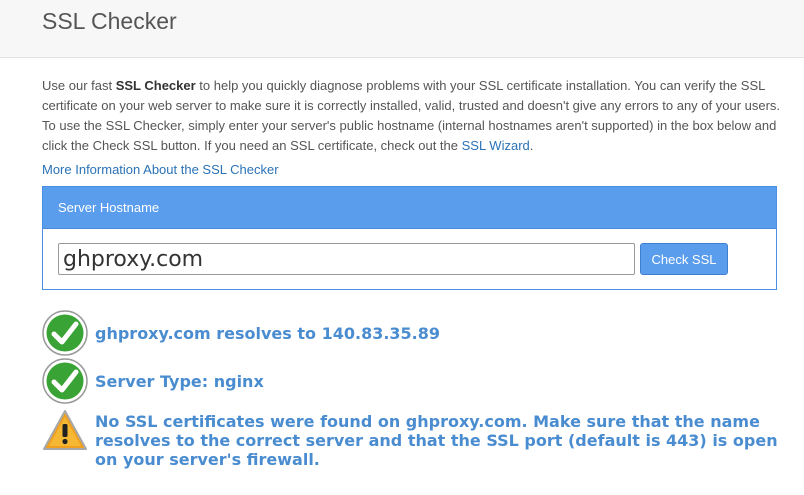  Describe the element at coordinates (179, 381) in the screenshot. I see `result-text: Server Type: nginx` at that location.